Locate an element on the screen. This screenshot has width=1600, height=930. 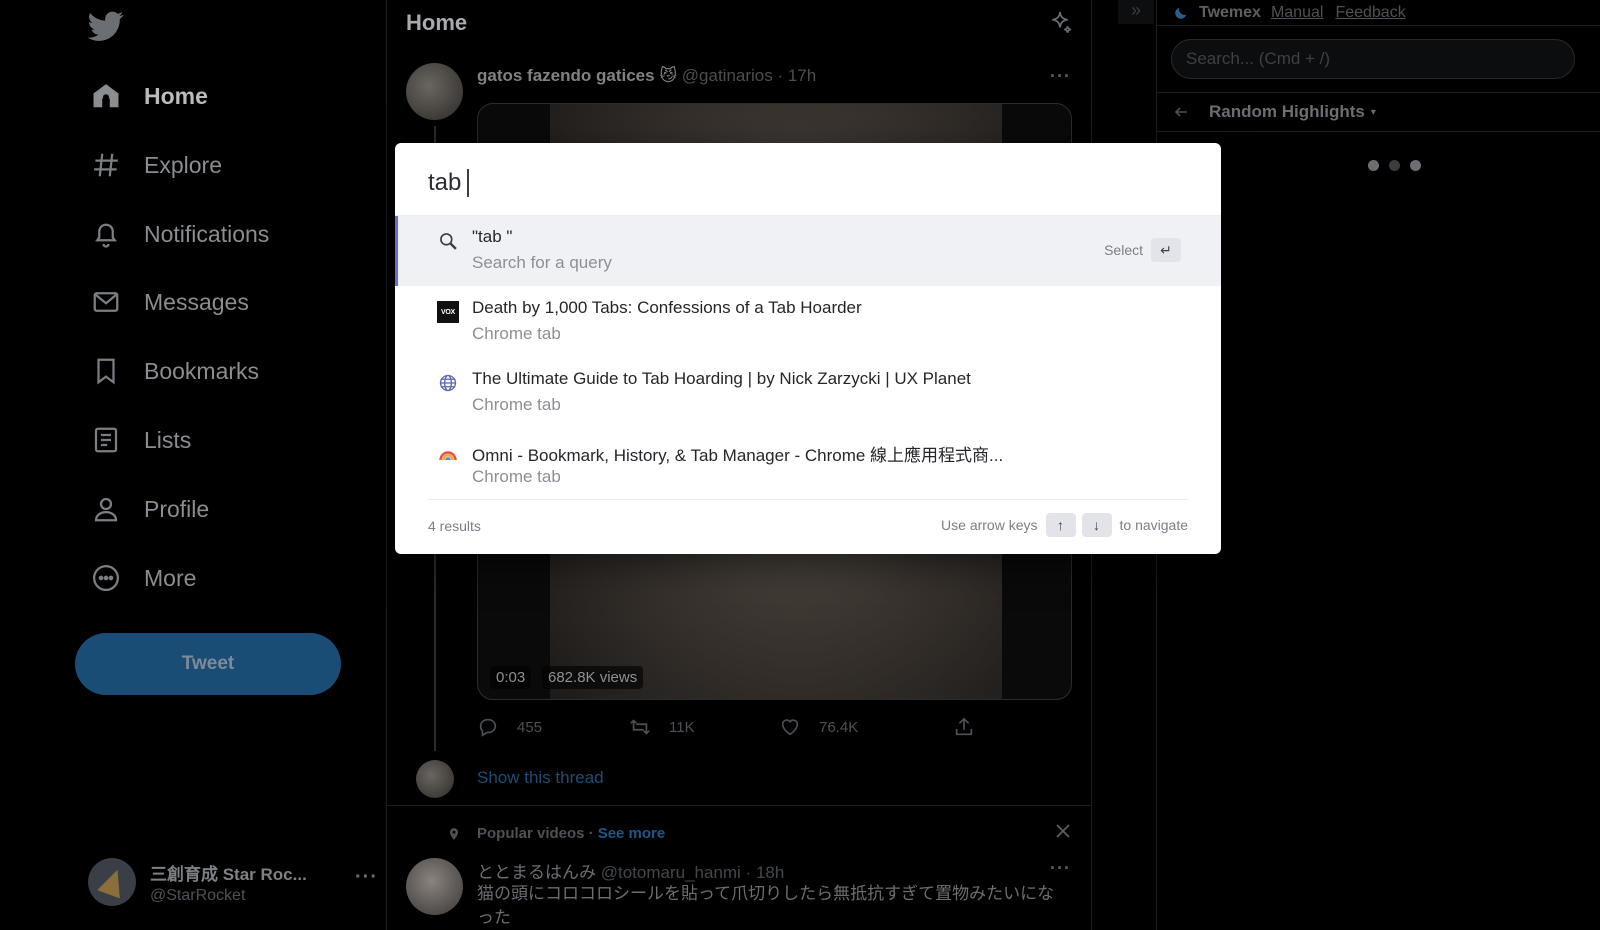
select-label: Select is located at coordinates (1123, 250).